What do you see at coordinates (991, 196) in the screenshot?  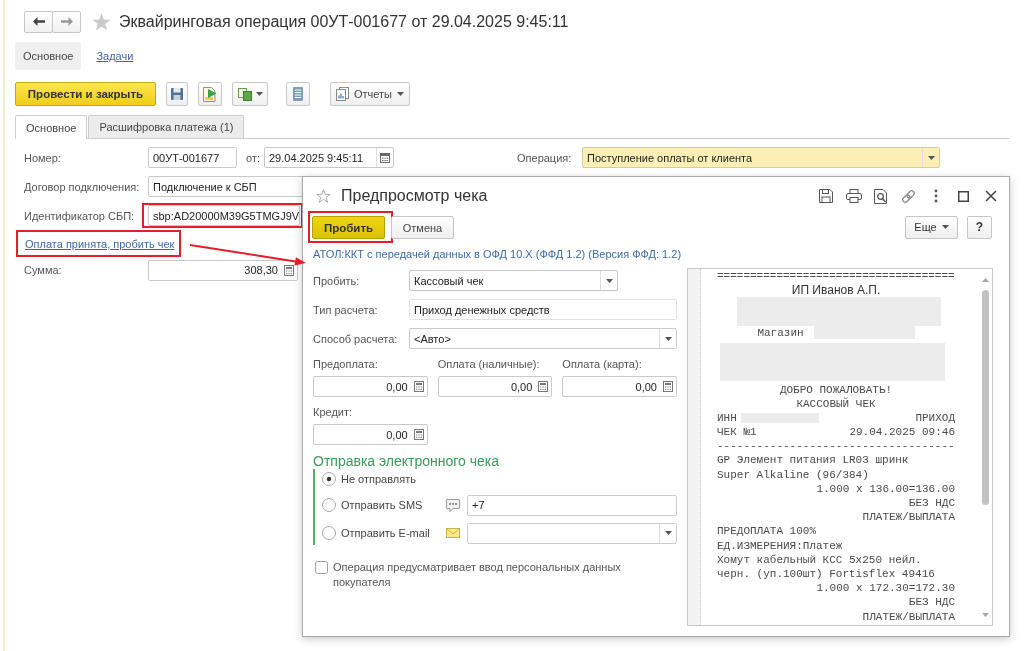 I see `close-icon` at bounding box center [991, 196].